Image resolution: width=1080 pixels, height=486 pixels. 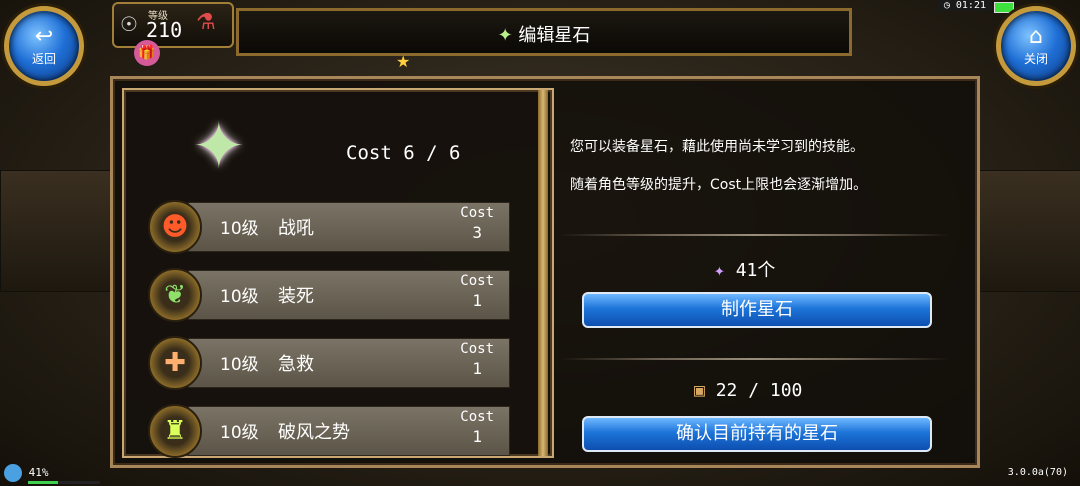 I want to click on make-star-stone-button: 制作星石, so click(x=757, y=310).